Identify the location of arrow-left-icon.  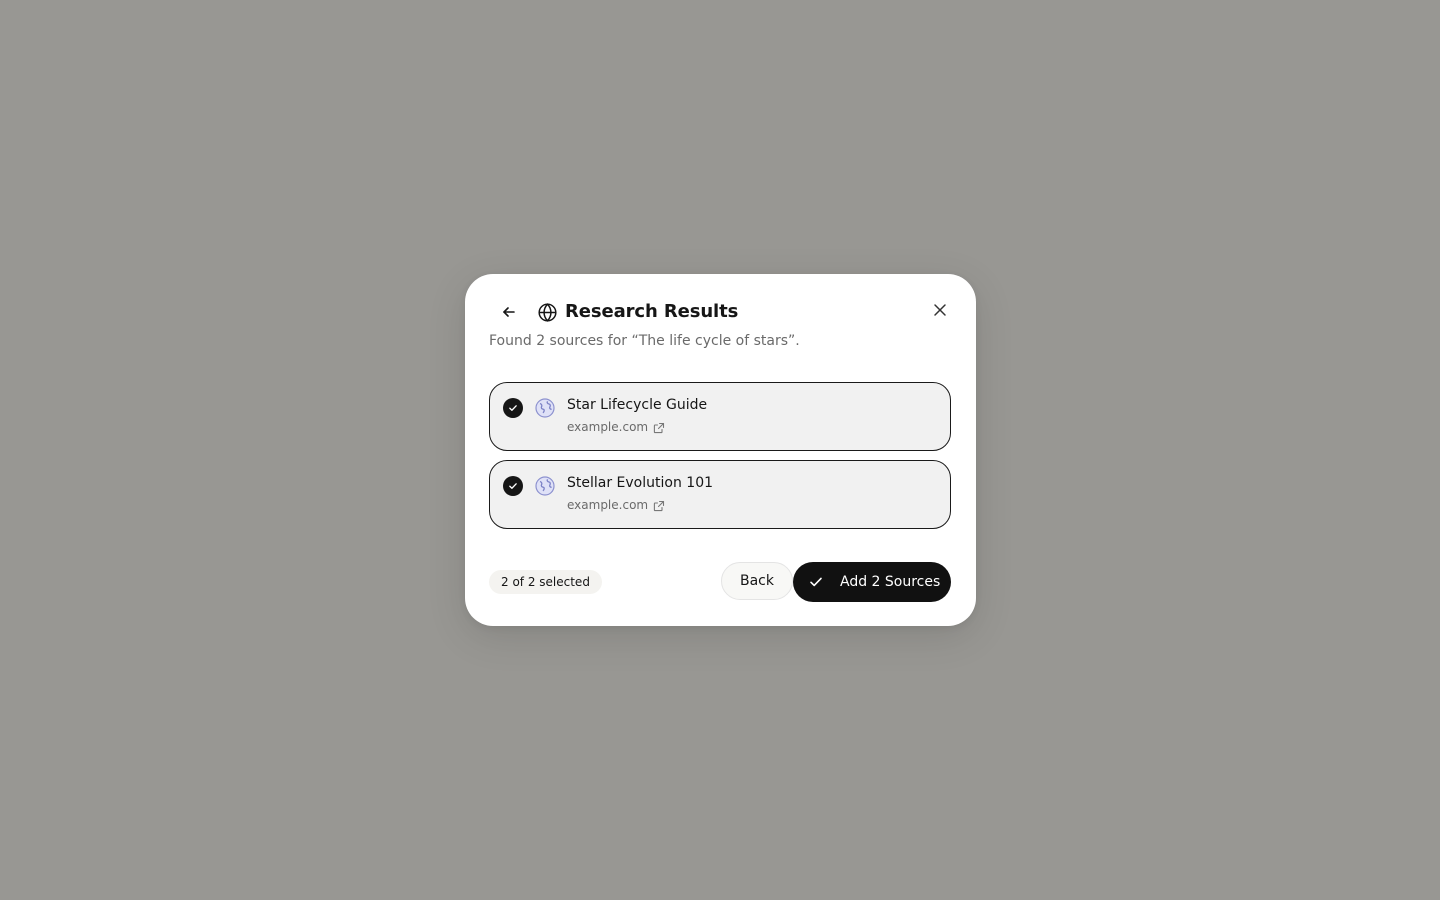
(509, 312).